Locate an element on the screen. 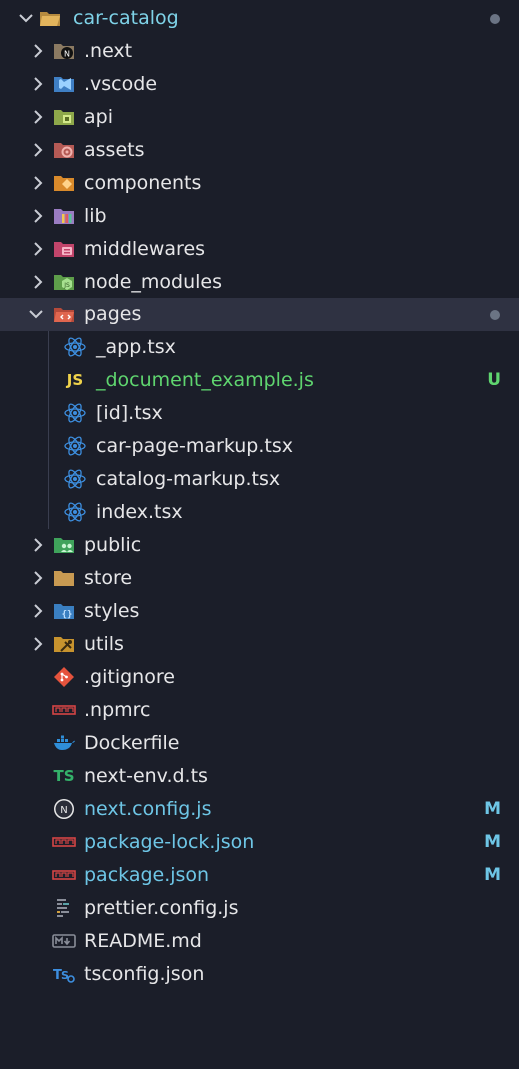 This screenshot has width=519, height=1069. tree-folder-components: components is located at coordinates (259, 183).